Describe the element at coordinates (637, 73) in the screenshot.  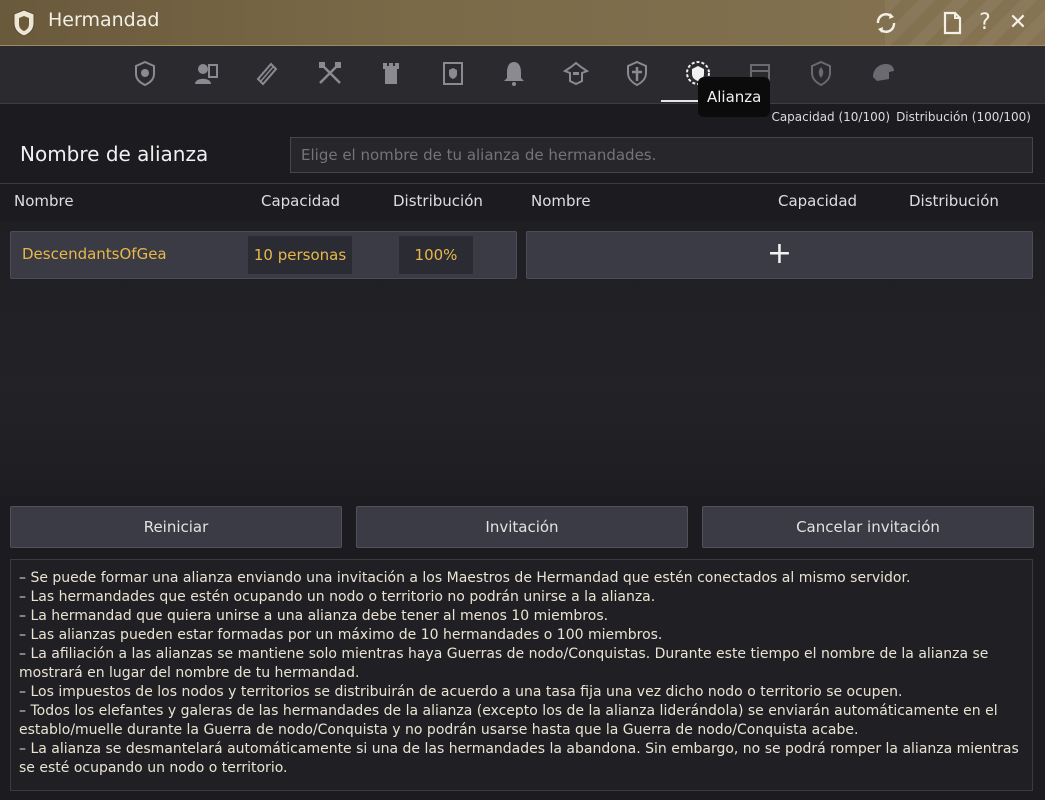
I see `tab-shield-icon` at that location.